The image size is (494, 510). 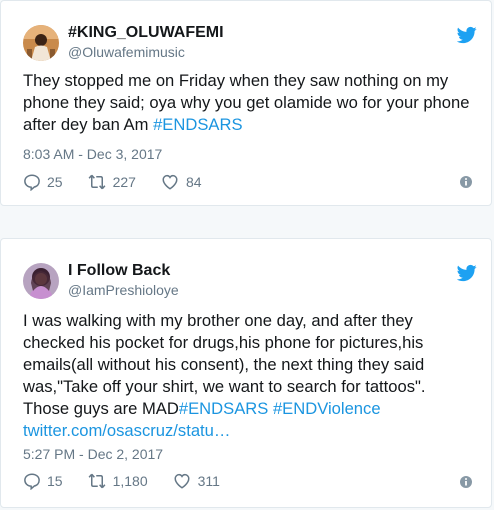 I want to click on hashtag-link: #ENDViolence, so click(x=327, y=408).